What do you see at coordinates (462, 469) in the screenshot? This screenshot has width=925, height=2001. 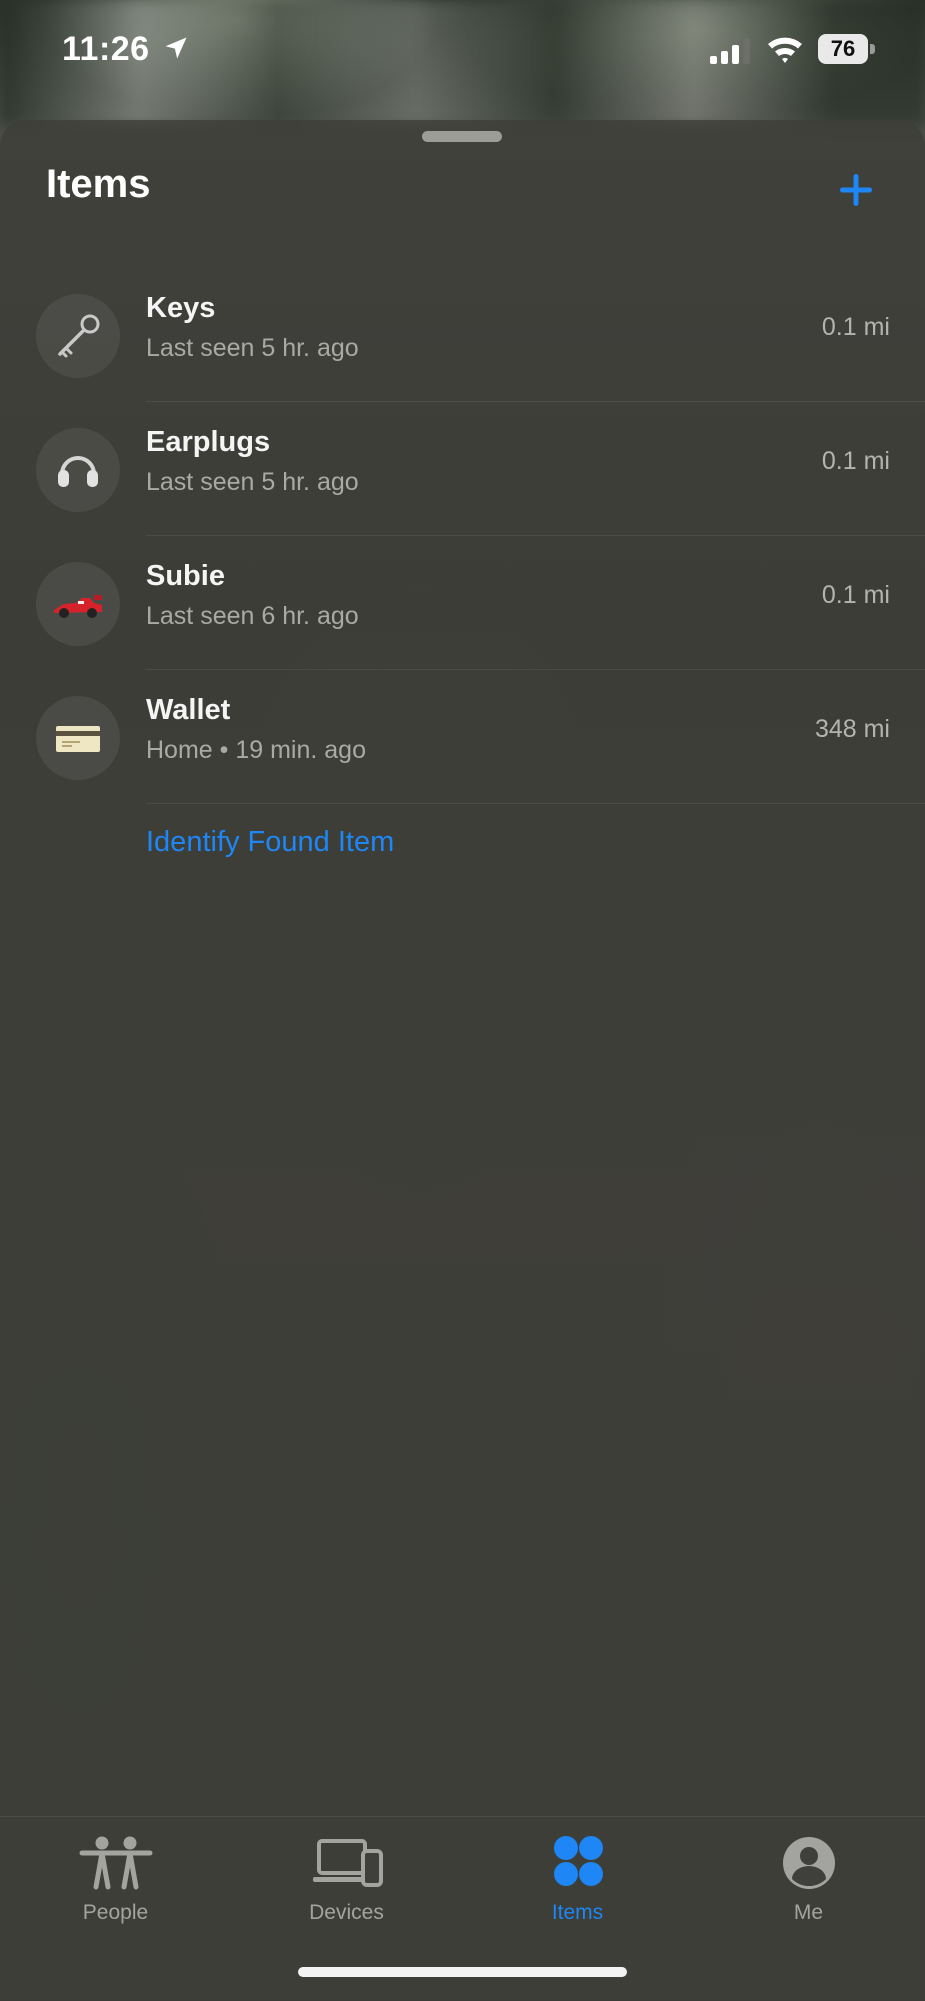 I see `list-item-earplugs: Earplugs Last seen 5 hr. ago 0.1 mi` at bounding box center [462, 469].